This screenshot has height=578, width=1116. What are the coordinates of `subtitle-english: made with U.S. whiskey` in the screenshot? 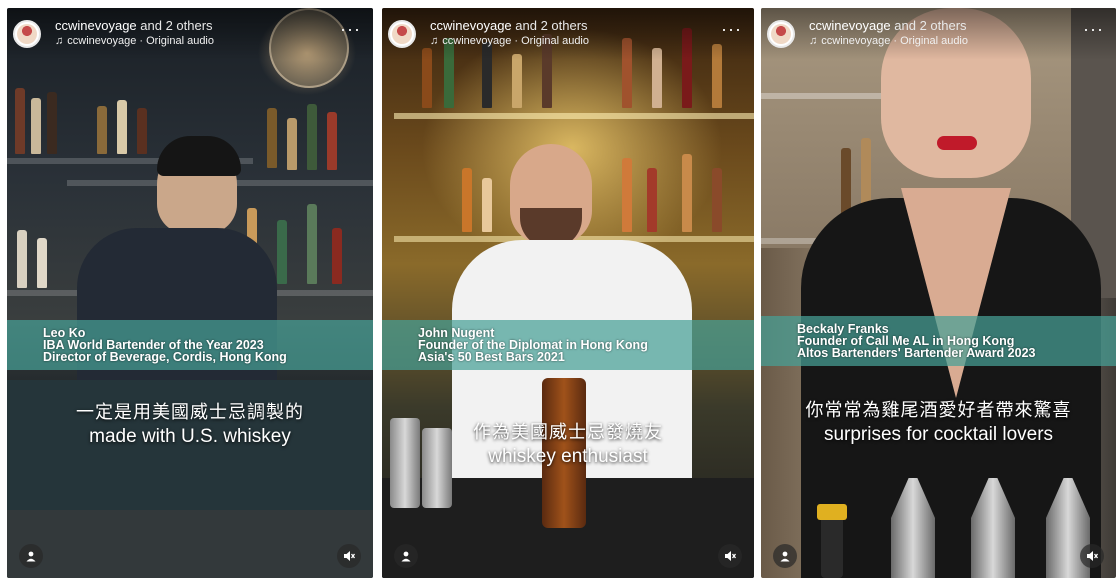 It's located at (190, 436).